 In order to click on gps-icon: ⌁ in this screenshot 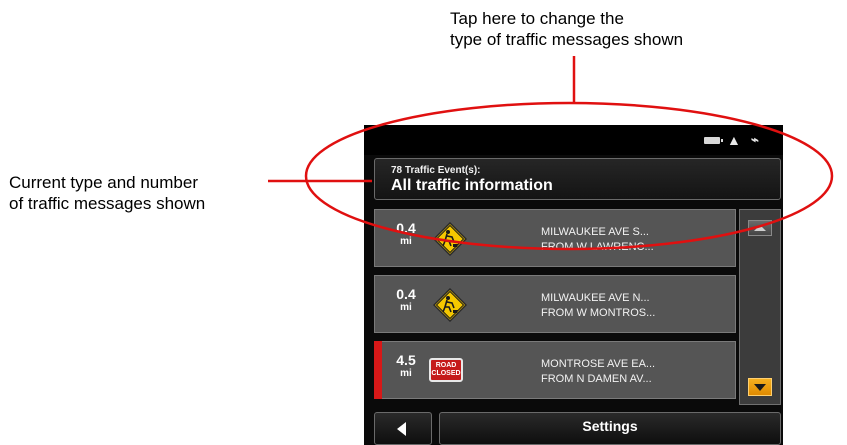, I will do `click(755, 139)`.